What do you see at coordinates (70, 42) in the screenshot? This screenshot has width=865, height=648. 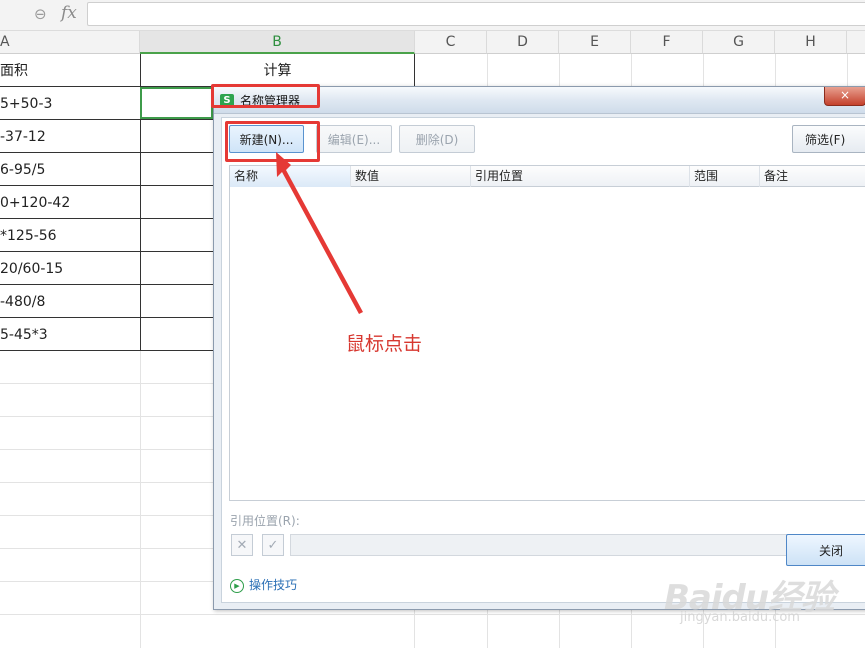 I see `column-header-a: A` at bounding box center [70, 42].